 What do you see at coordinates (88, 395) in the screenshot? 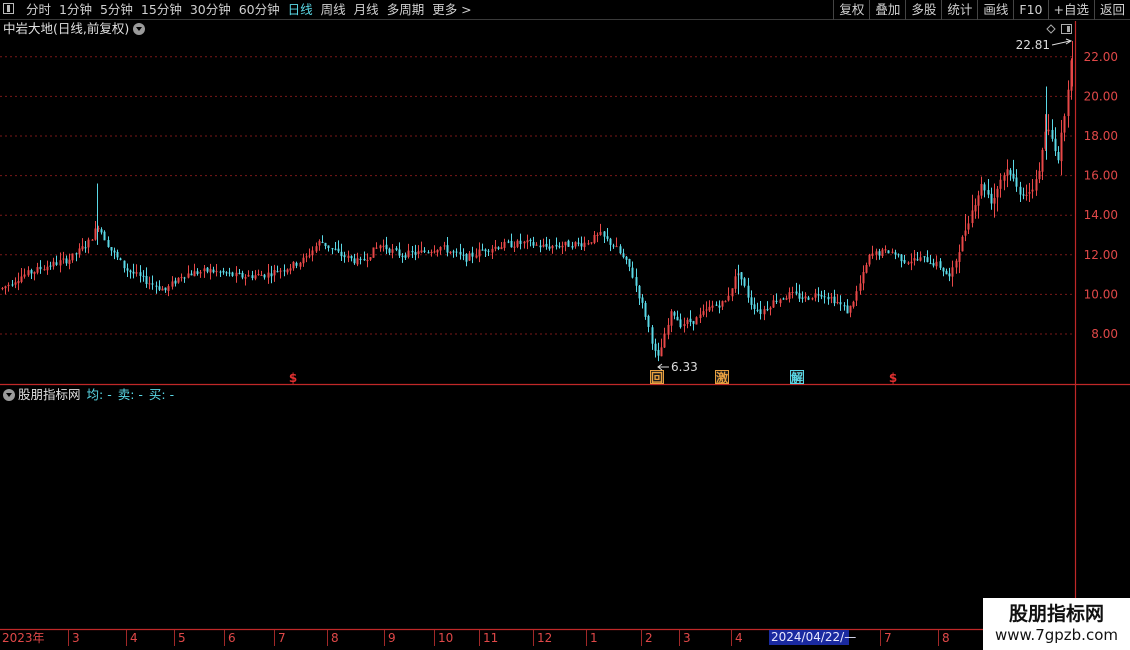
I see `indicator-title: 股朋指标网 均: - 卖: - 买: -` at bounding box center [88, 395].